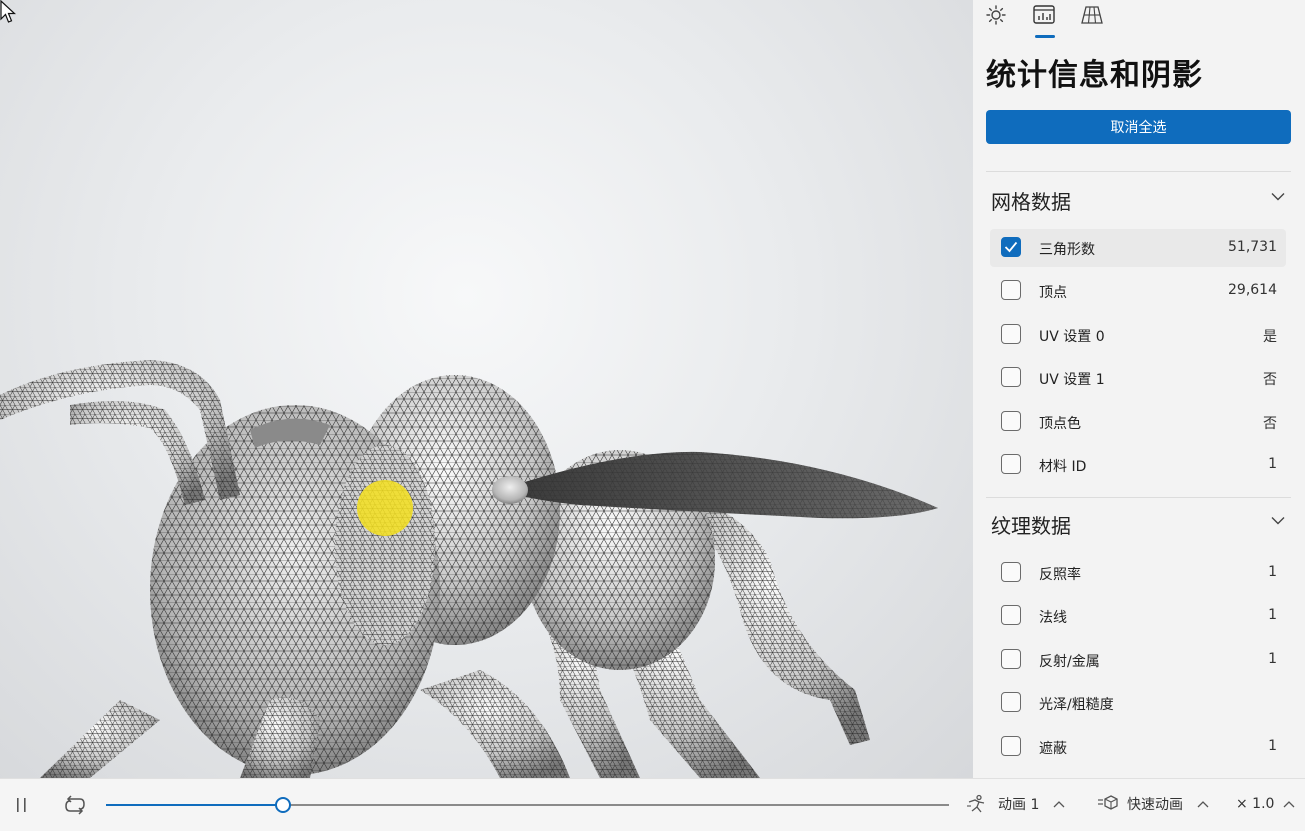  What do you see at coordinates (1138, 127) in the screenshot?
I see `deselect-all-button: 取消全选` at bounding box center [1138, 127].